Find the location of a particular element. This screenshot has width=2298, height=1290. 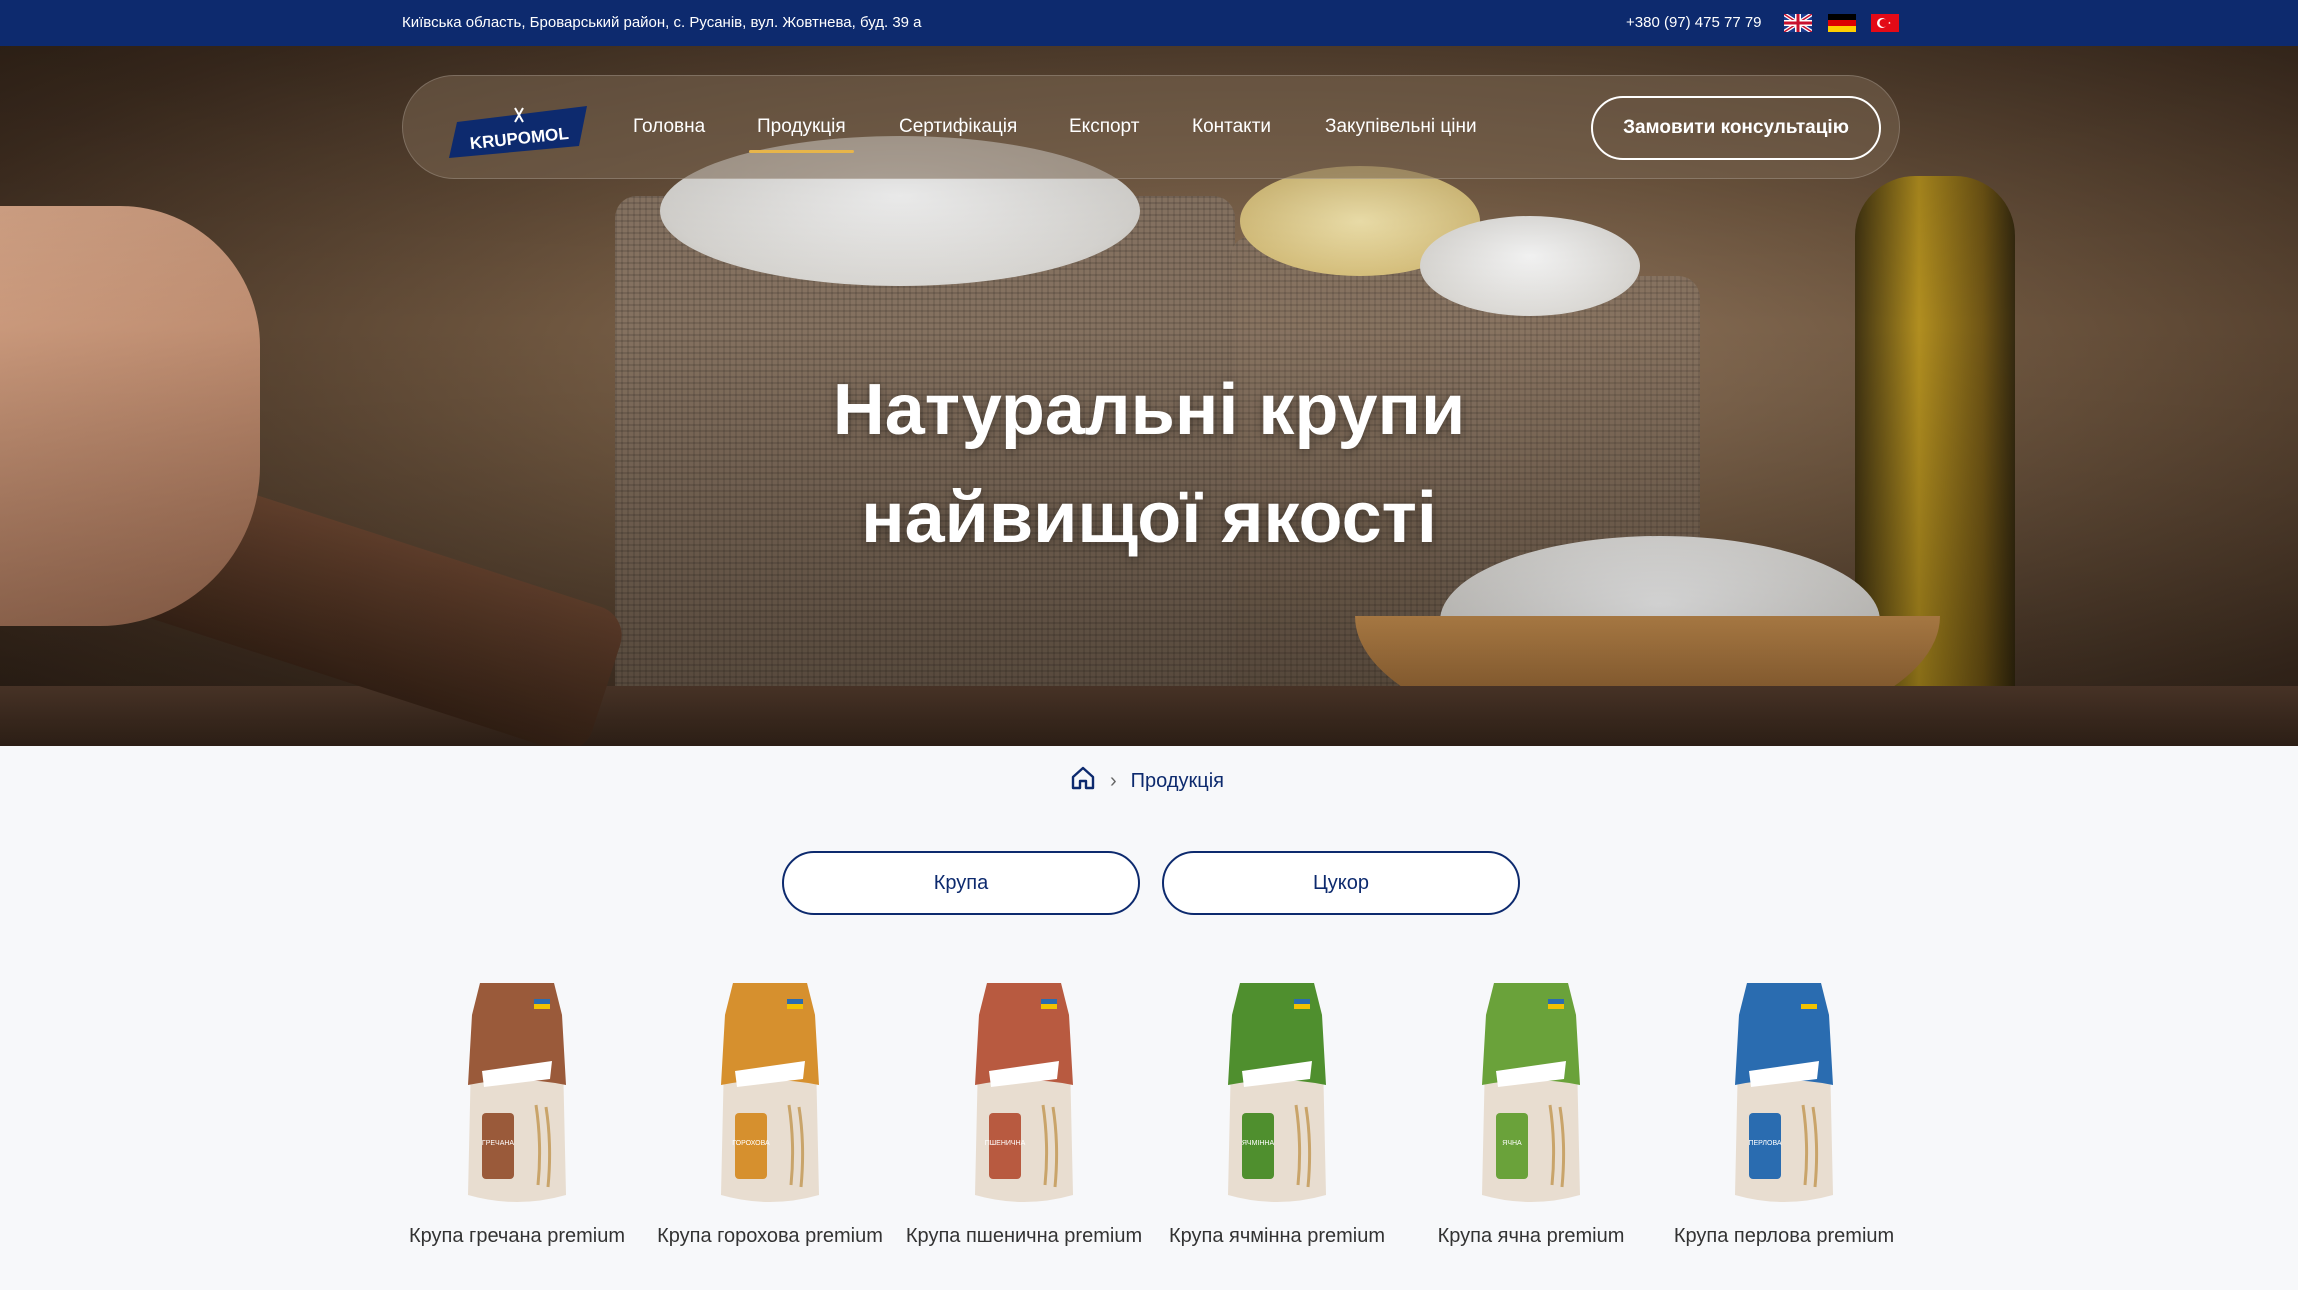

product-name: Крупа ячна premium is located at coordinates (1531, 1236).